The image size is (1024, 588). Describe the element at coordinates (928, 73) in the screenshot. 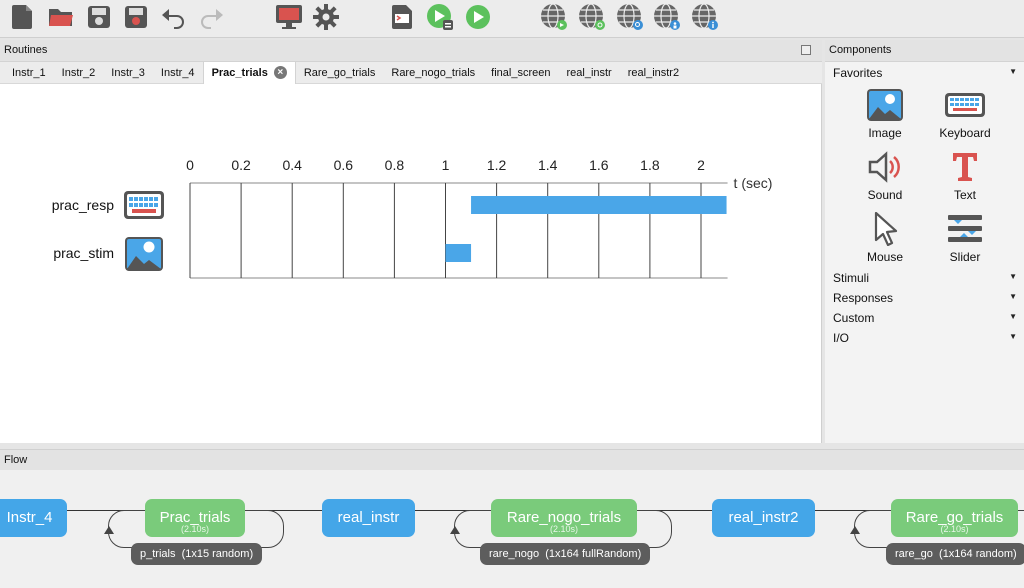

I see `favorites-category: Favorites ▼` at that location.